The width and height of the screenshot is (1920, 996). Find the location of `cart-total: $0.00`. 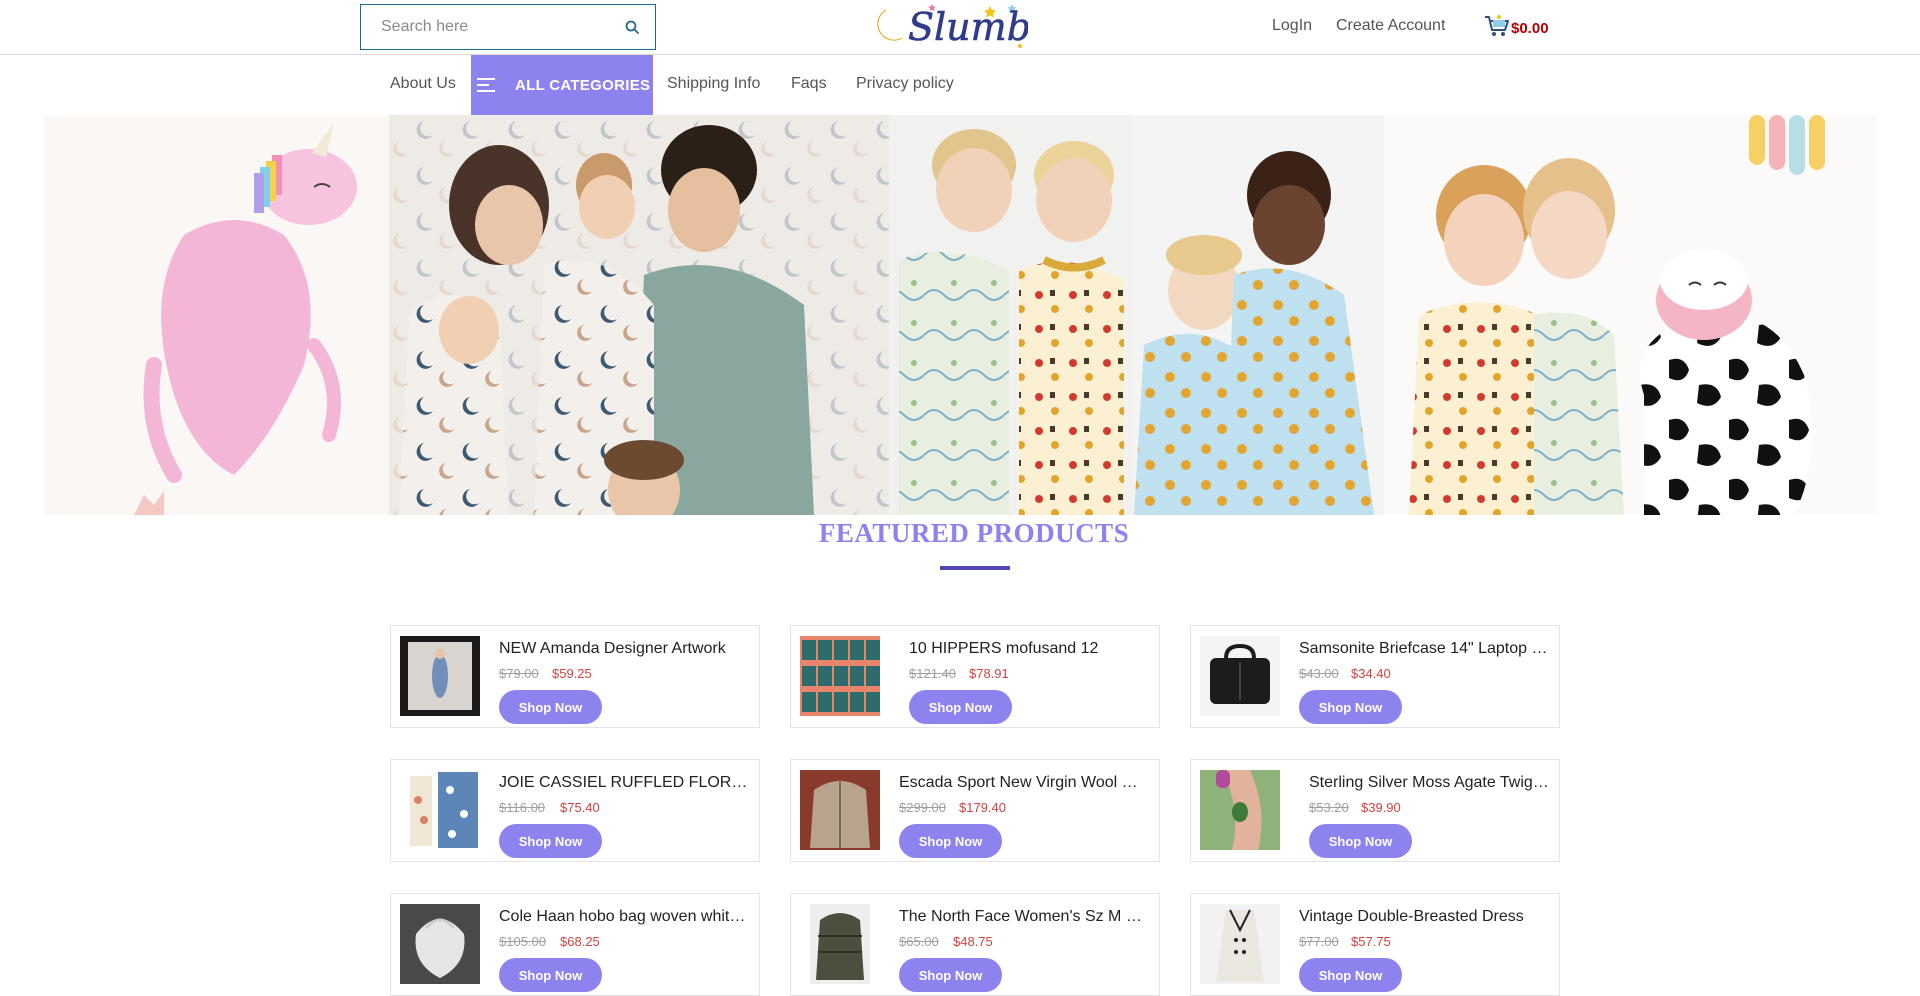

cart-total: $0.00 is located at coordinates (1530, 28).